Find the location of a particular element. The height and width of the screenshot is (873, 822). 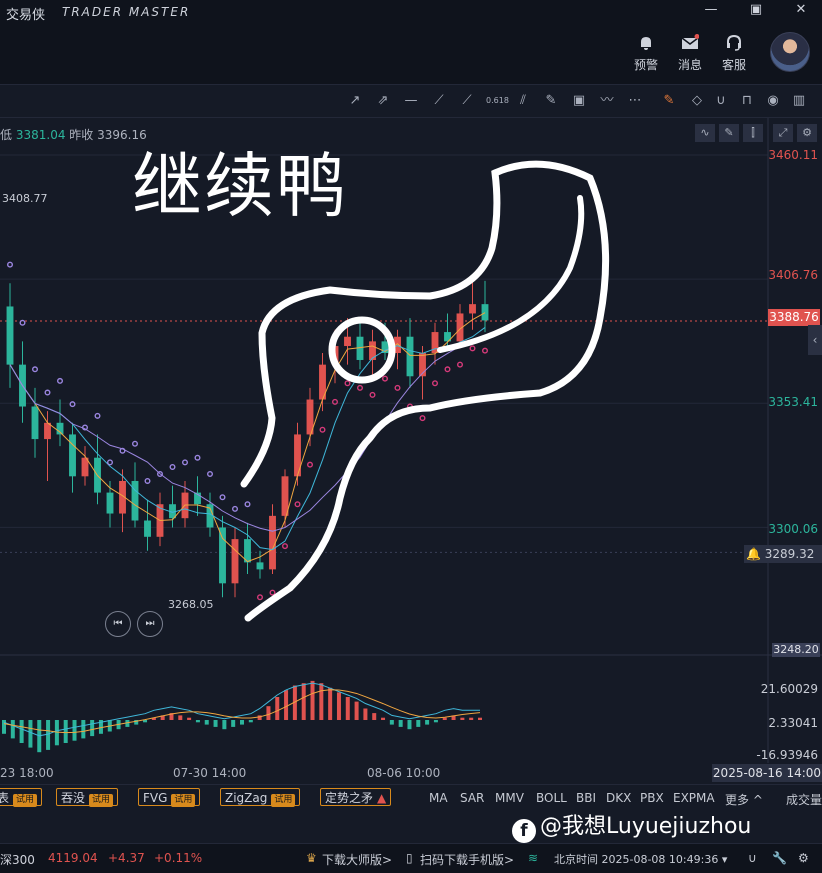

gear-icon: ⚙ is located at coordinates (803, 858).